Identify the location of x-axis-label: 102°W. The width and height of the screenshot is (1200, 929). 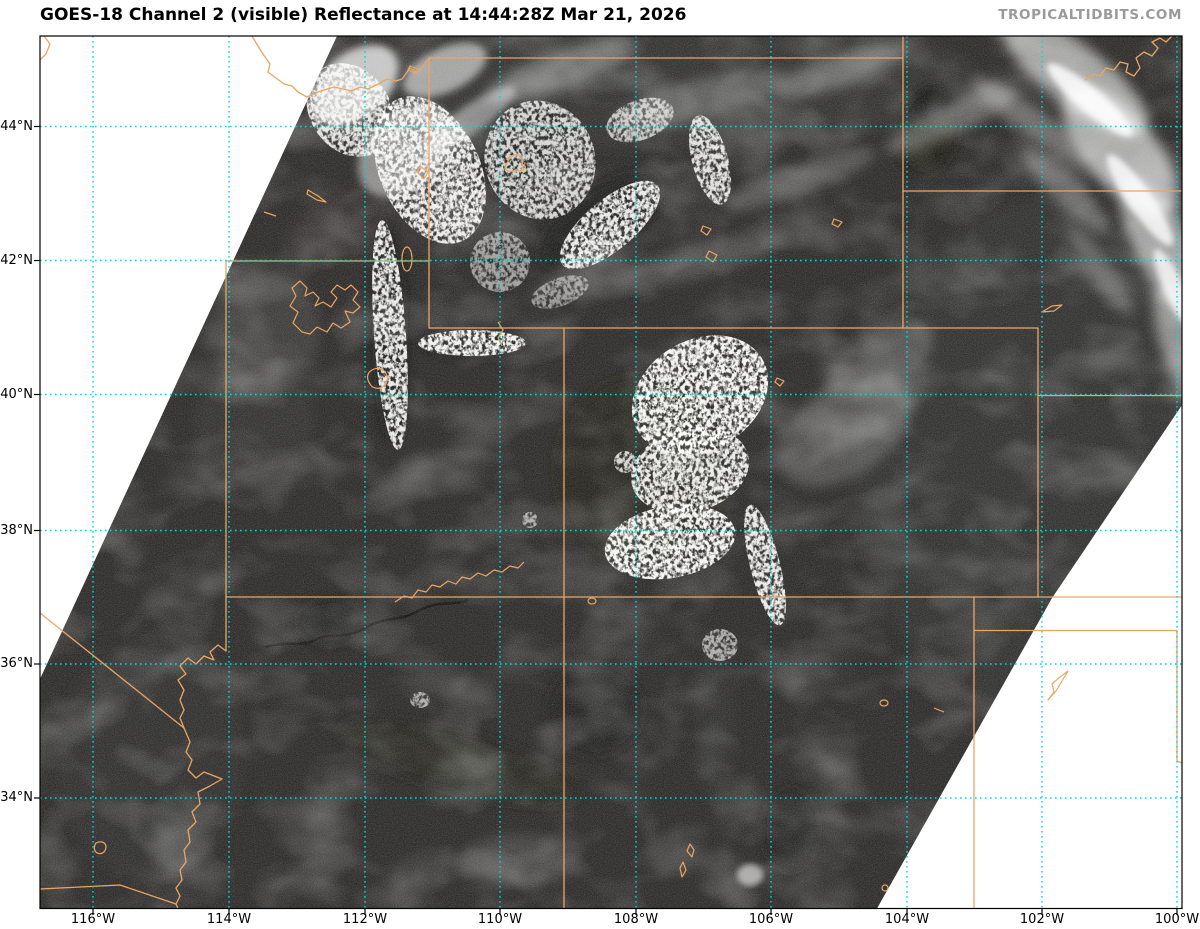
(1042, 919).